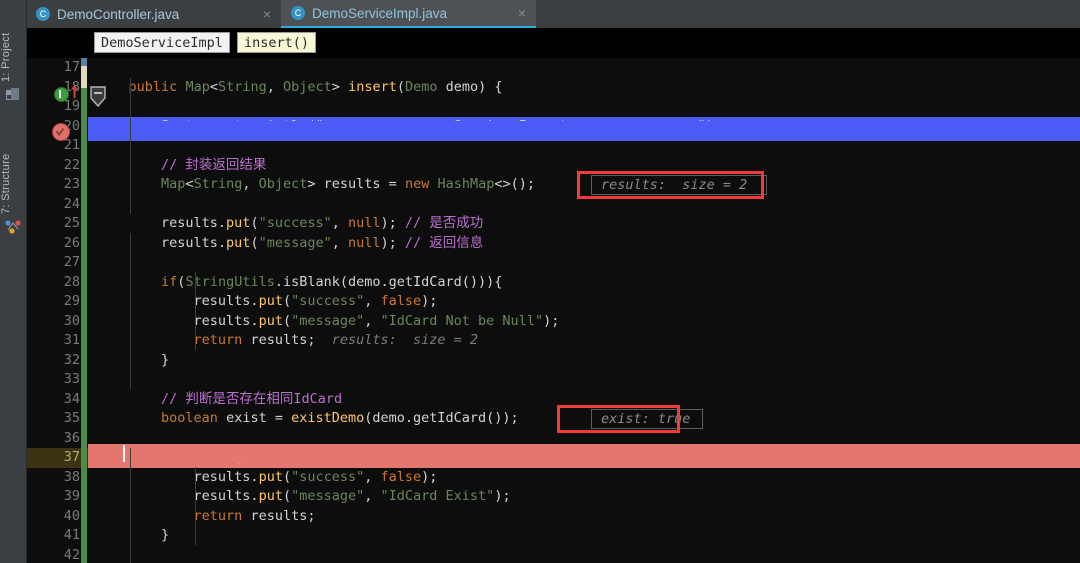  What do you see at coordinates (71, 281) in the screenshot?
I see `line-number: 28` at bounding box center [71, 281].